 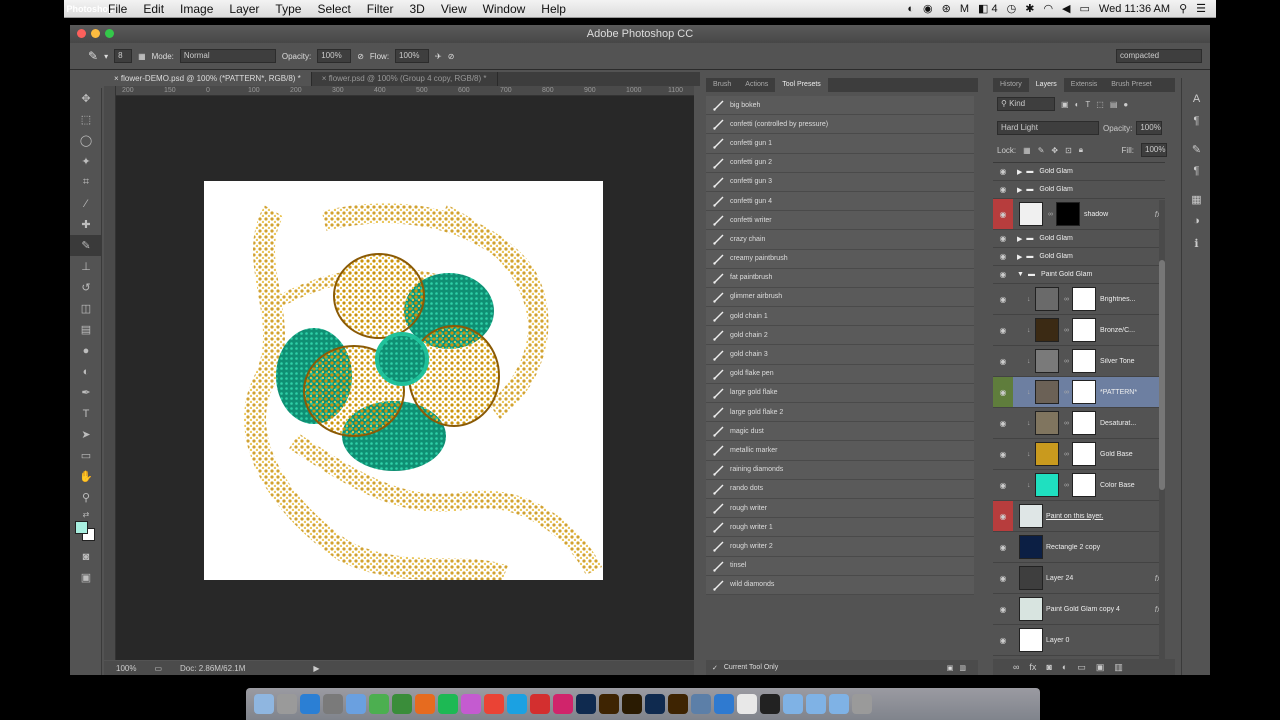 I want to click on preset-item: confetti gun 1, so click(x=840, y=144).